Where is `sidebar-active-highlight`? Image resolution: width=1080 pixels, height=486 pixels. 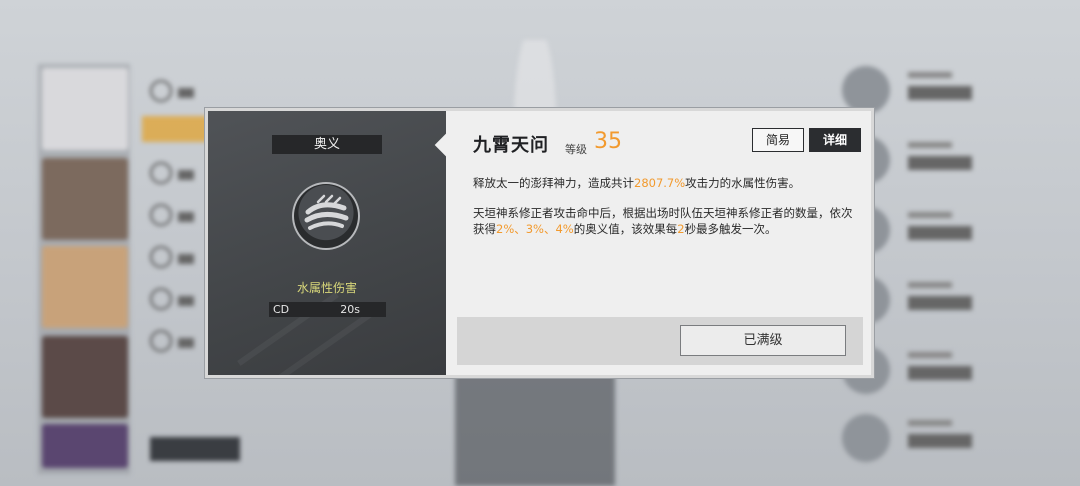
sidebar-active-highlight is located at coordinates (178, 129).